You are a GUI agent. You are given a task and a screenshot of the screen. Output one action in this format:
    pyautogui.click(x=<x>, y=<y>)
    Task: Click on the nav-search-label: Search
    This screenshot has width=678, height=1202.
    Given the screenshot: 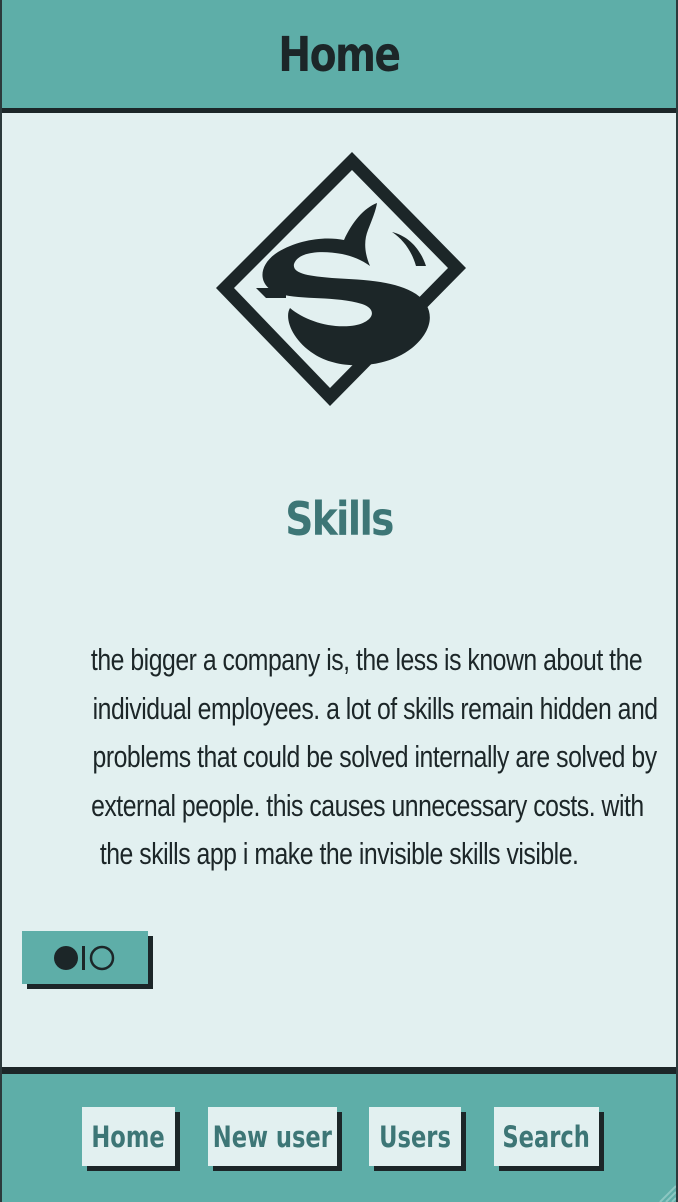 What is the action you would take?
    pyautogui.click(x=546, y=1136)
    